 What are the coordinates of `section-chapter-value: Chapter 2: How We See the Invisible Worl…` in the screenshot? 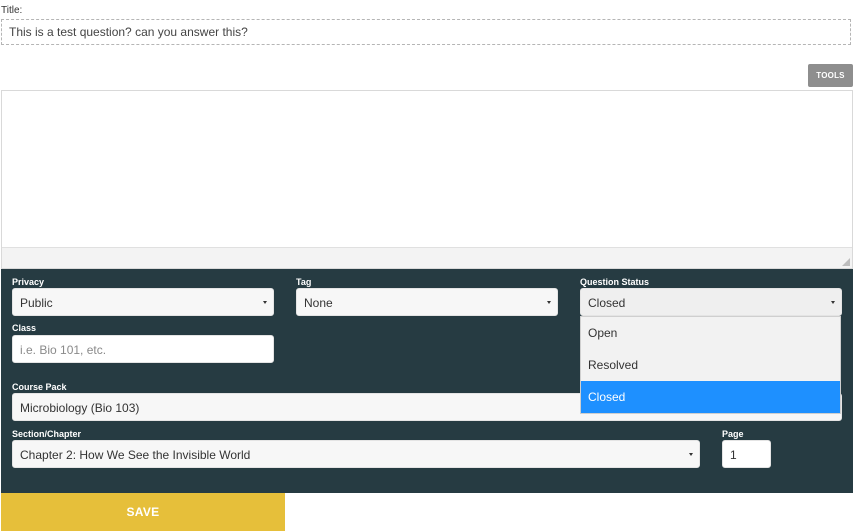 It's located at (135, 455).